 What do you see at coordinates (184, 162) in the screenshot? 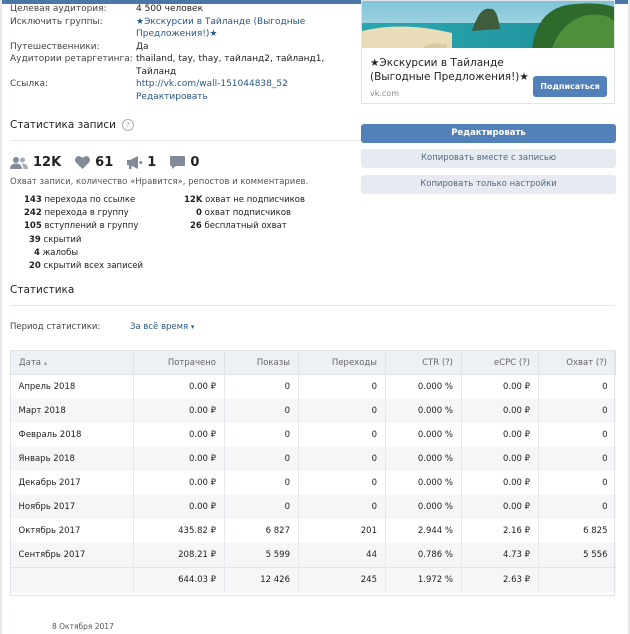
I see `comments-counter: 0` at bounding box center [184, 162].